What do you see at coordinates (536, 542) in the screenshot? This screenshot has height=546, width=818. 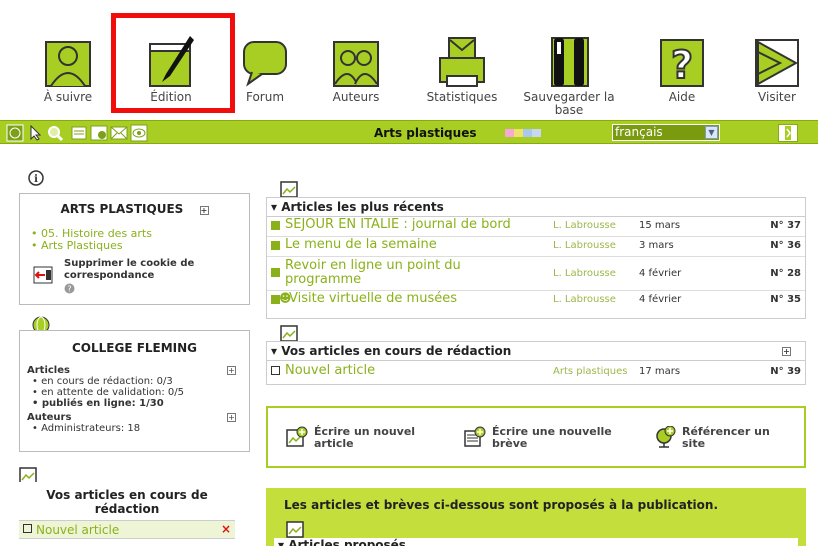 I see `panel-title: ▾ Articles proposés` at bounding box center [536, 542].